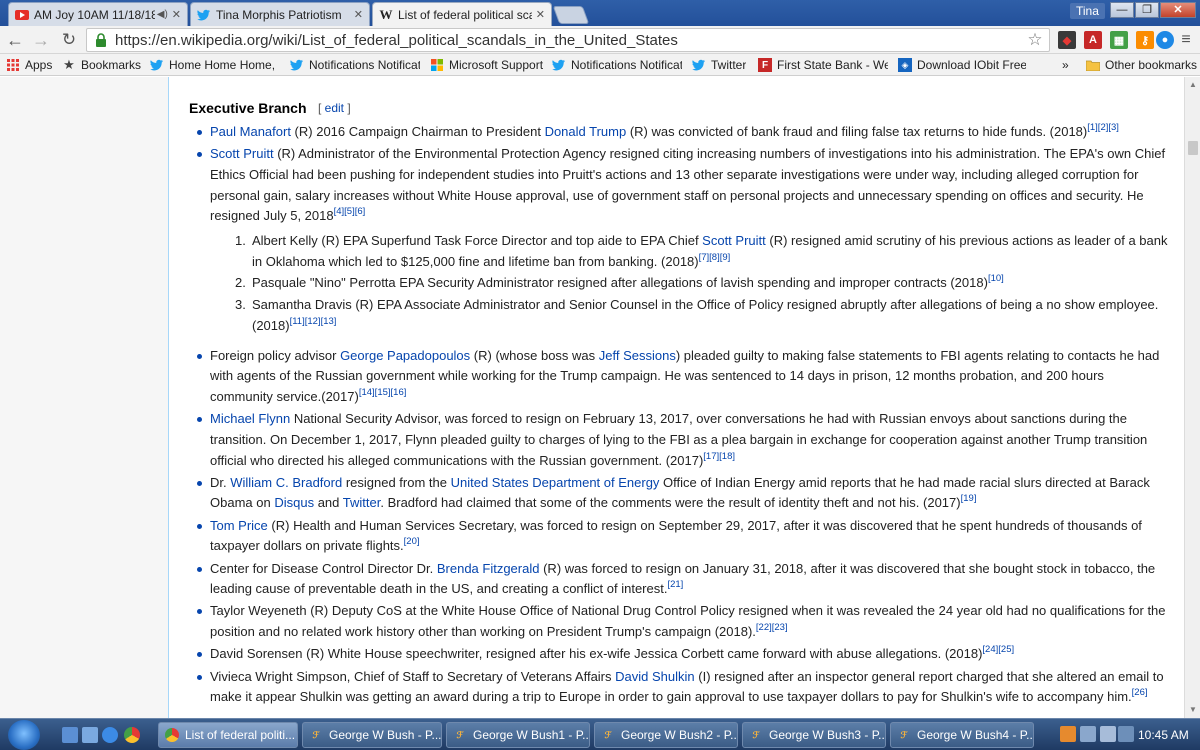  What do you see at coordinates (586, 131) in the screenshot?
I see `link-donald-trump: Donald Trump` at bounding box center [586, 131].